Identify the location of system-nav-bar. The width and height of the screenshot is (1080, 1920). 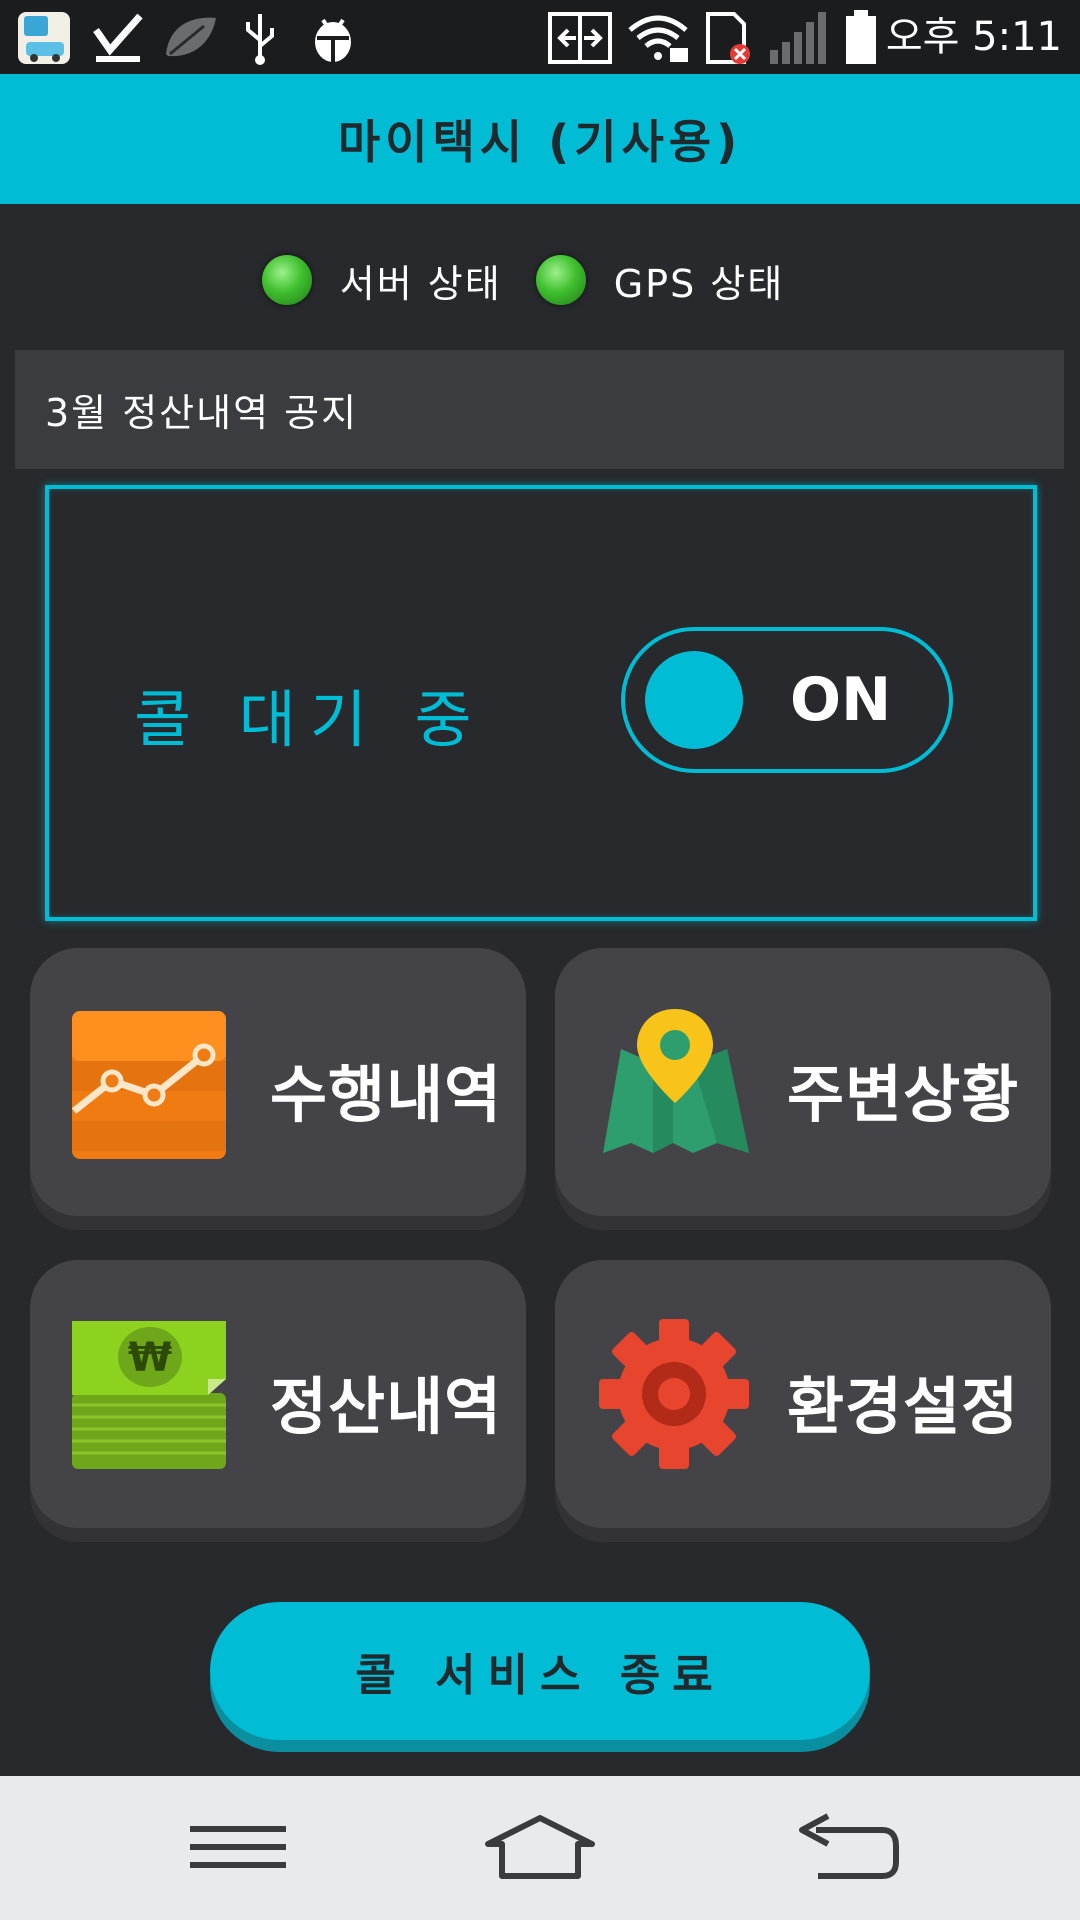
(540, 1848).